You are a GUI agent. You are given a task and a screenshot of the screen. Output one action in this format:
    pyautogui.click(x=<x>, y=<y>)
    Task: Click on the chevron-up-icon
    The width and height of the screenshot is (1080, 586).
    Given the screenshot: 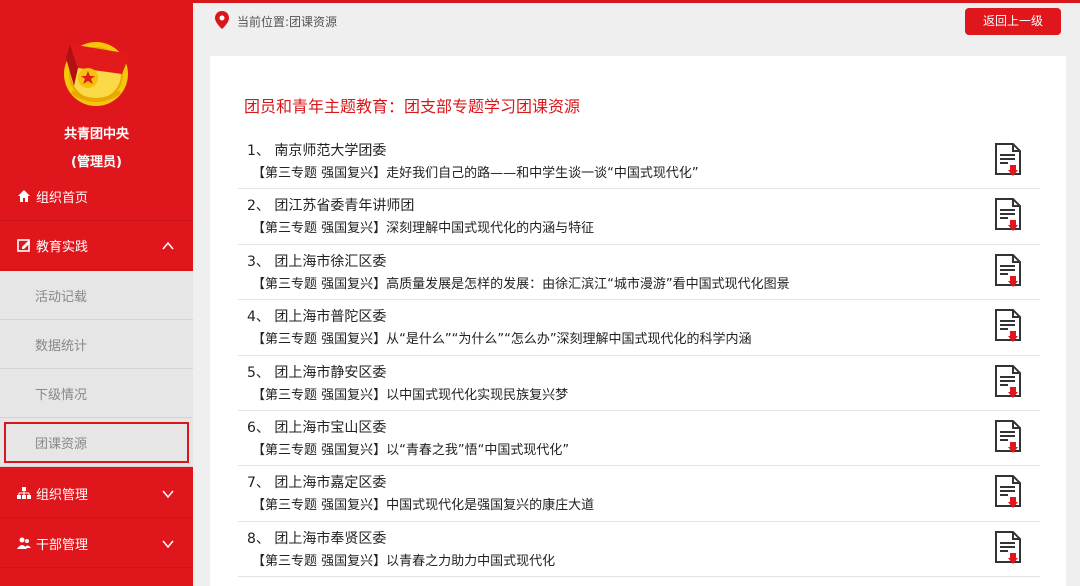 What is the action you would take?
    pyautogui.click(x=168, y=246)
    